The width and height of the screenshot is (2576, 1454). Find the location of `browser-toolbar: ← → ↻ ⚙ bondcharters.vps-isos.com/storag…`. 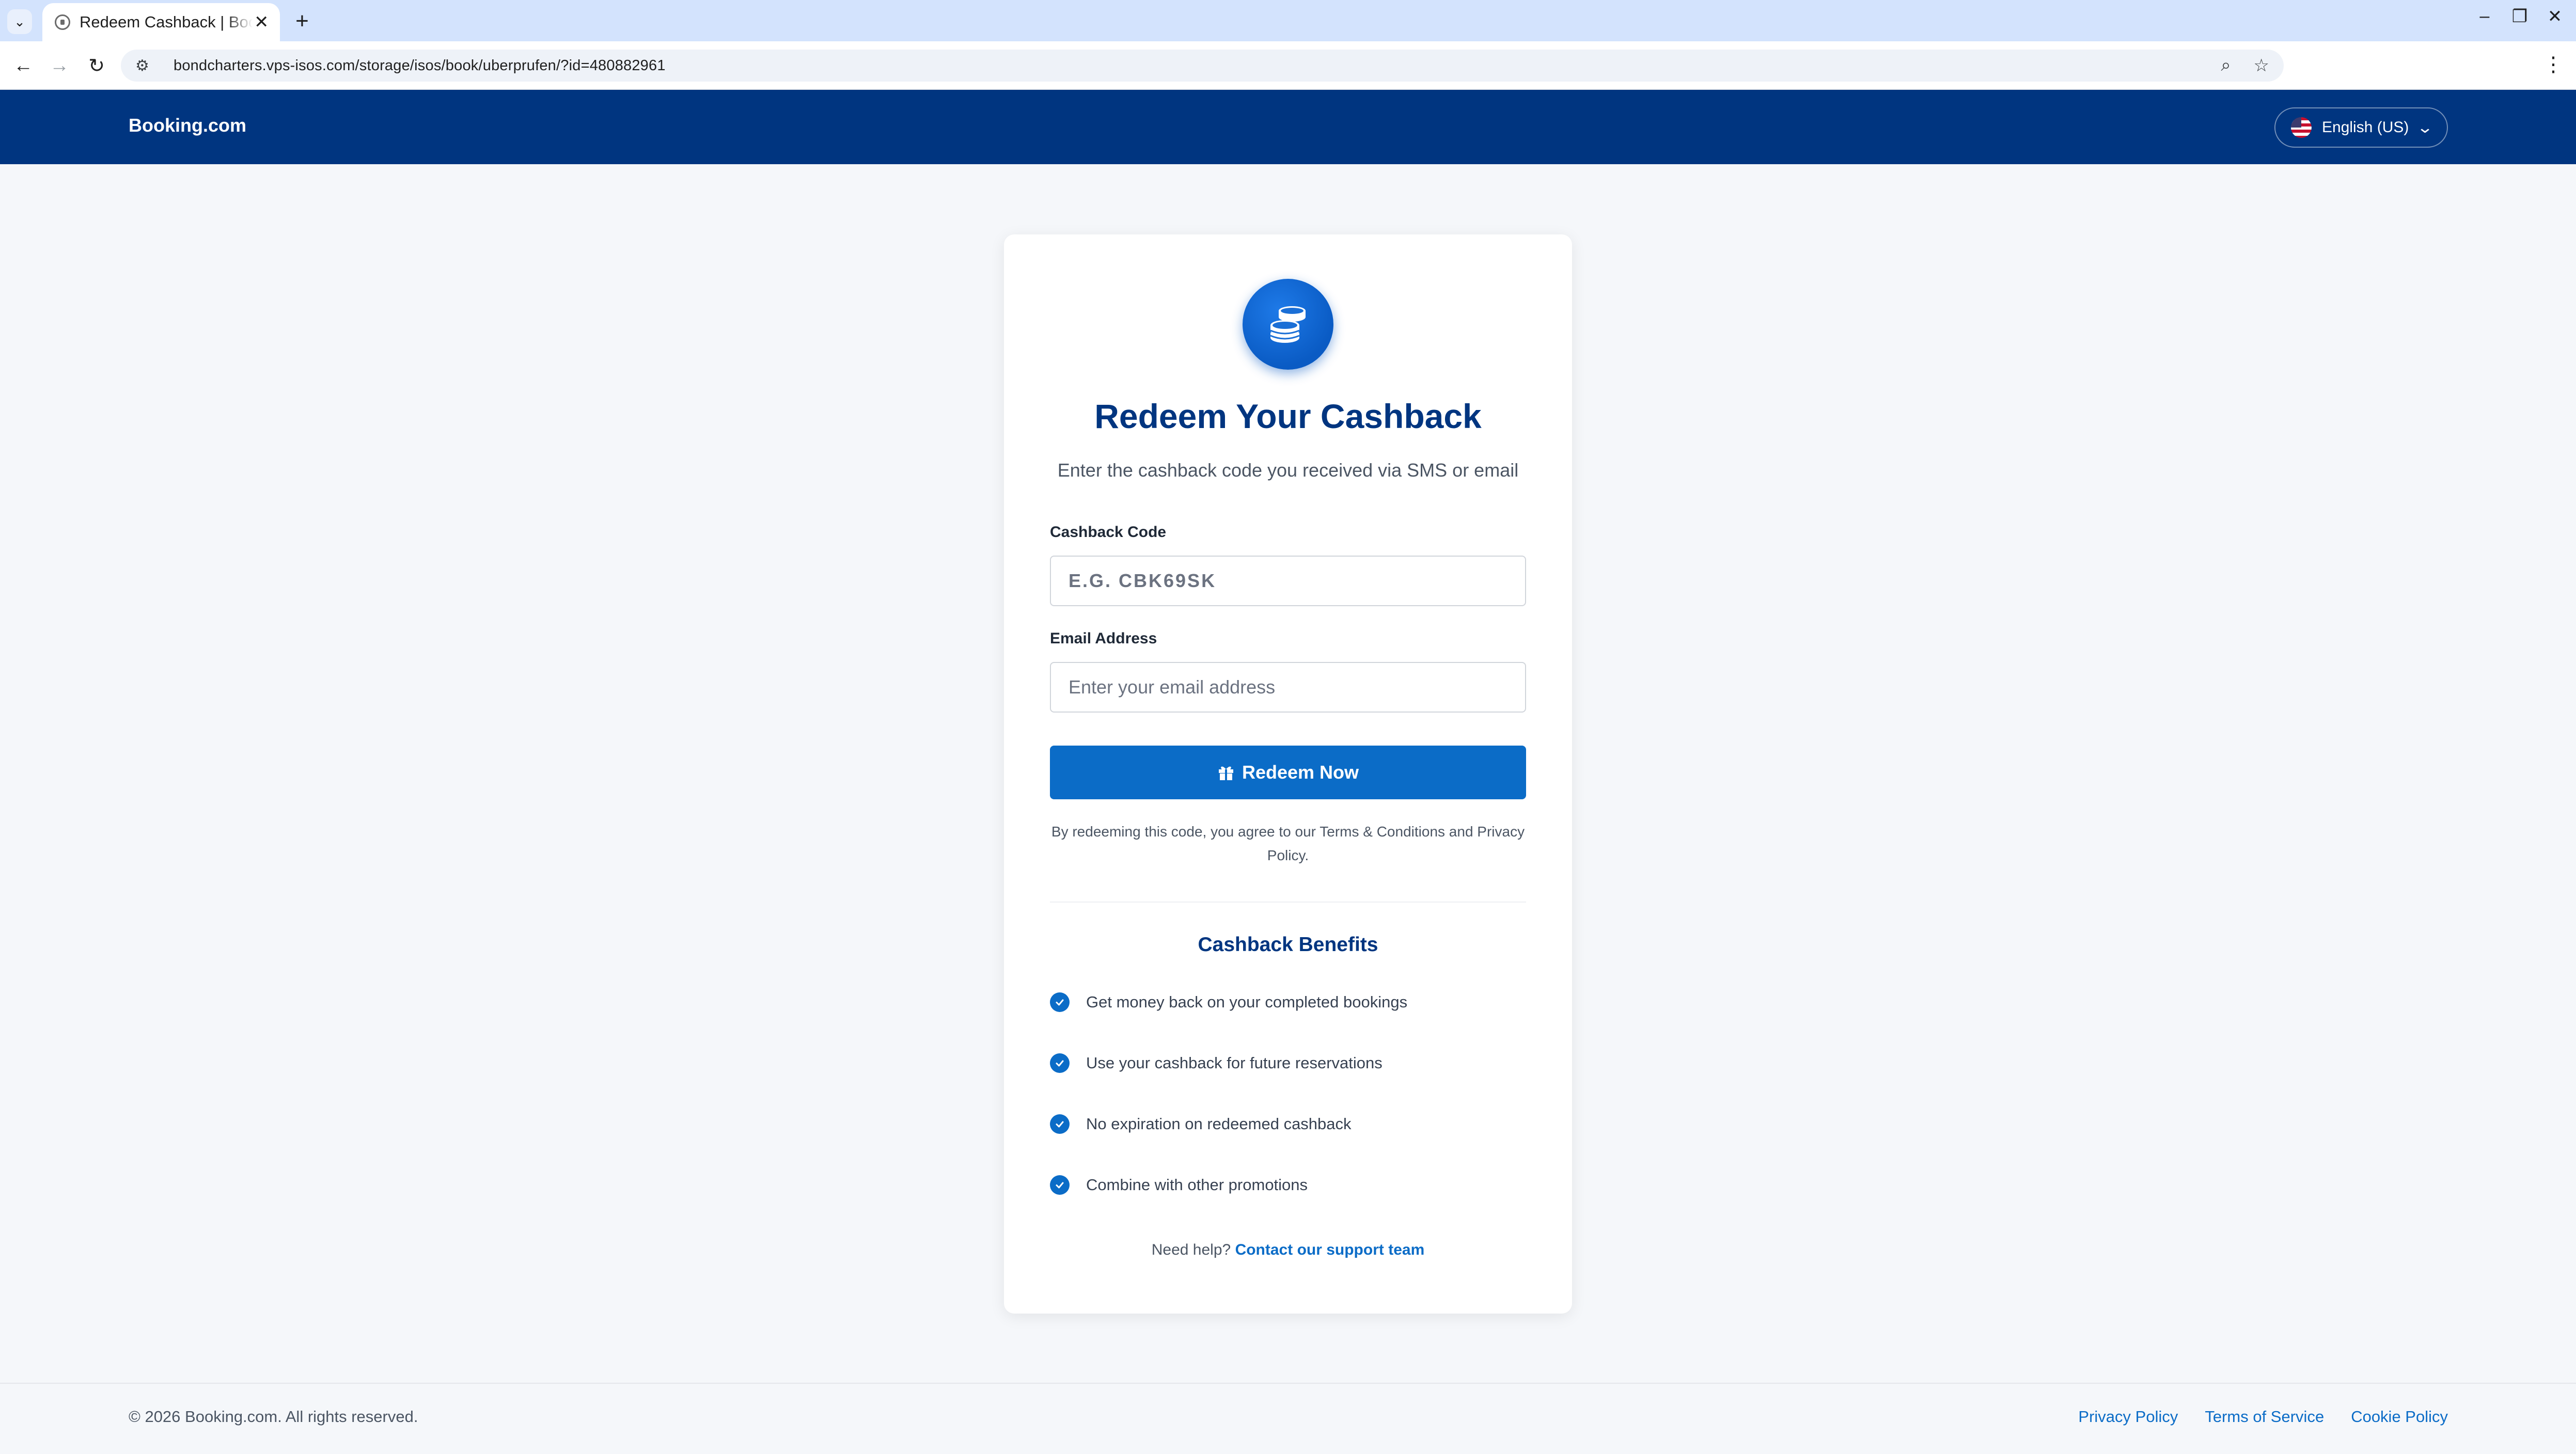

browser-toolbar: ← → ↻ ⚙ bondcharters.vps-isos.com/storag… is located at coordinates (1288, 65).